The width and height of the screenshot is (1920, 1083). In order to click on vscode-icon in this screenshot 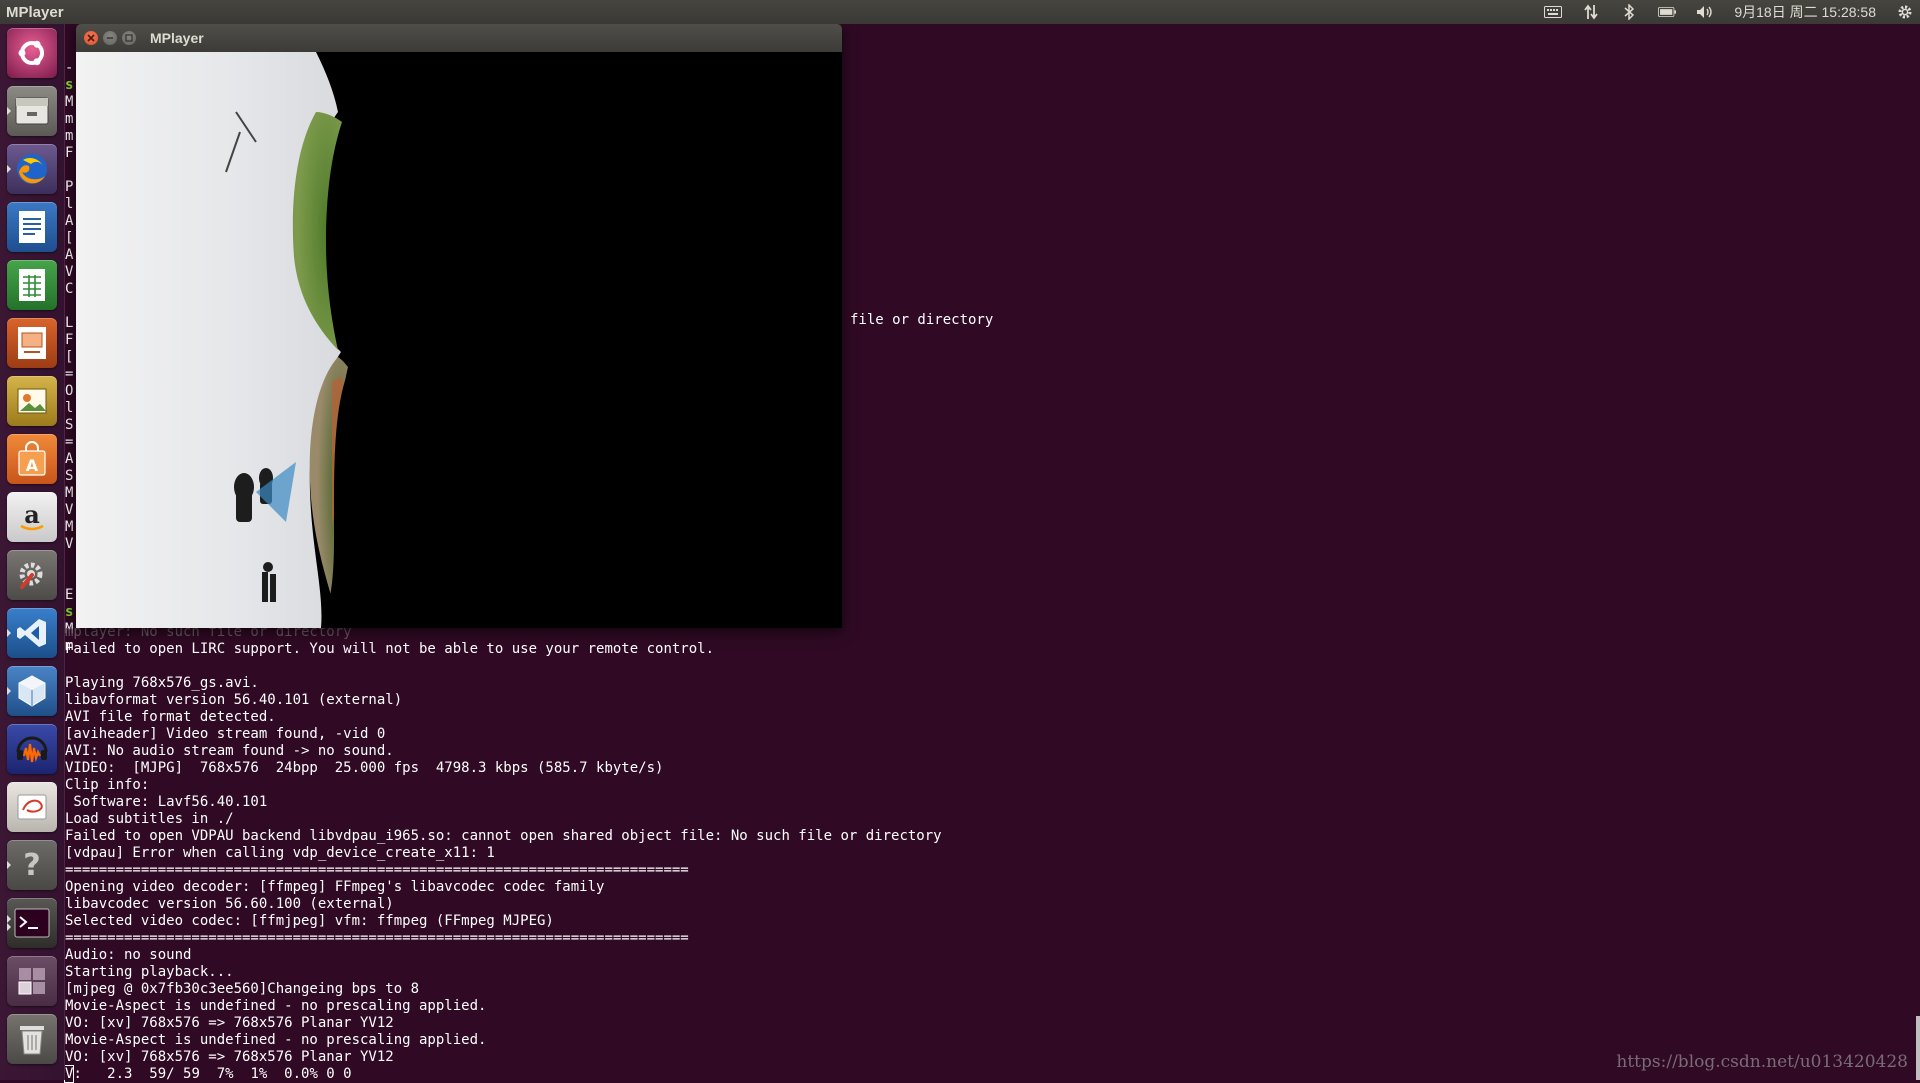, I will do `click(32, 633)`.